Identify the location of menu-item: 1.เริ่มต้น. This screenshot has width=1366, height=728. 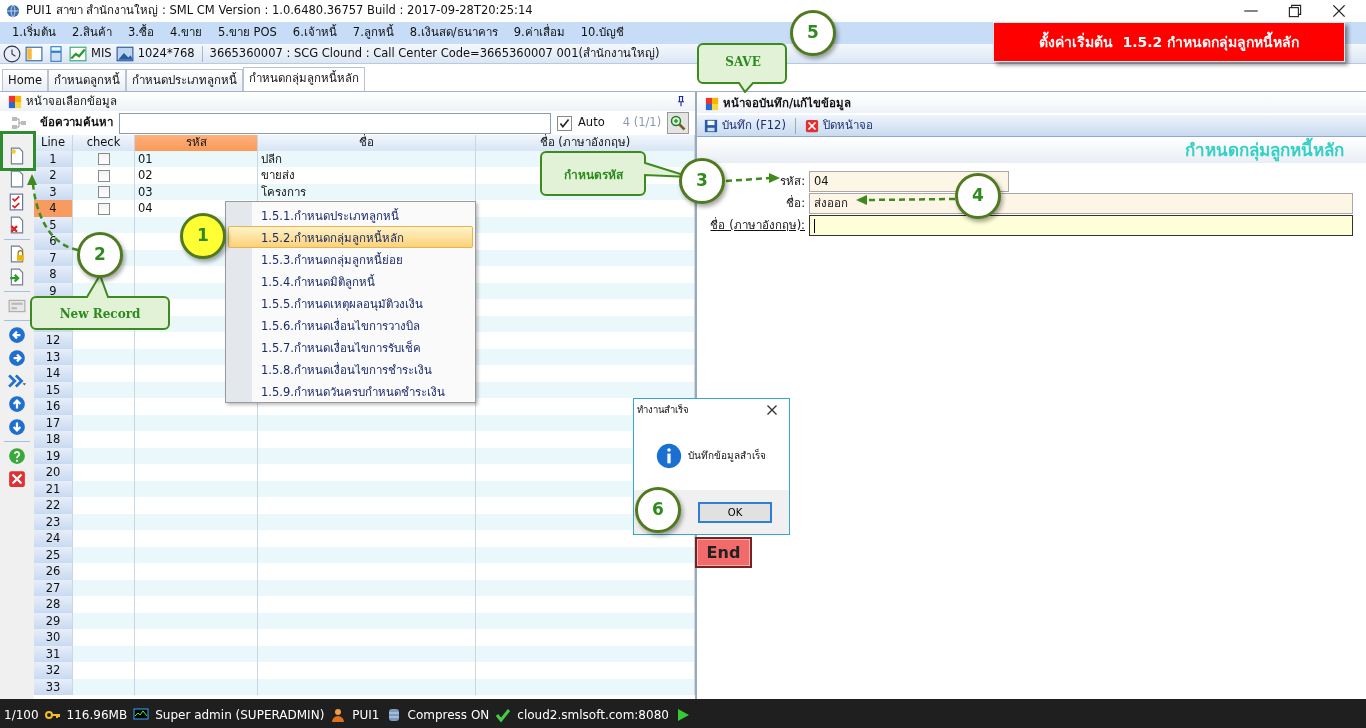
(34, 33).